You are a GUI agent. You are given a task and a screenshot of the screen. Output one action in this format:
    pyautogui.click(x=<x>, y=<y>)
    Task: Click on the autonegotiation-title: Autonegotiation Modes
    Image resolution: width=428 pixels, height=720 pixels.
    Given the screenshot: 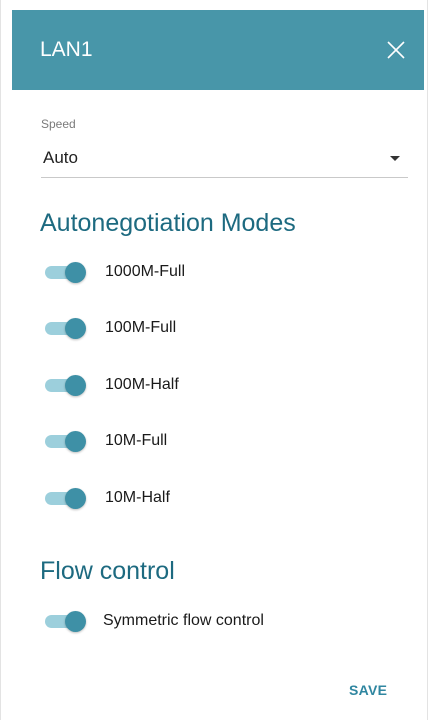 What is the action you would take?
    pyautogui.click(x=168, y=223)
    